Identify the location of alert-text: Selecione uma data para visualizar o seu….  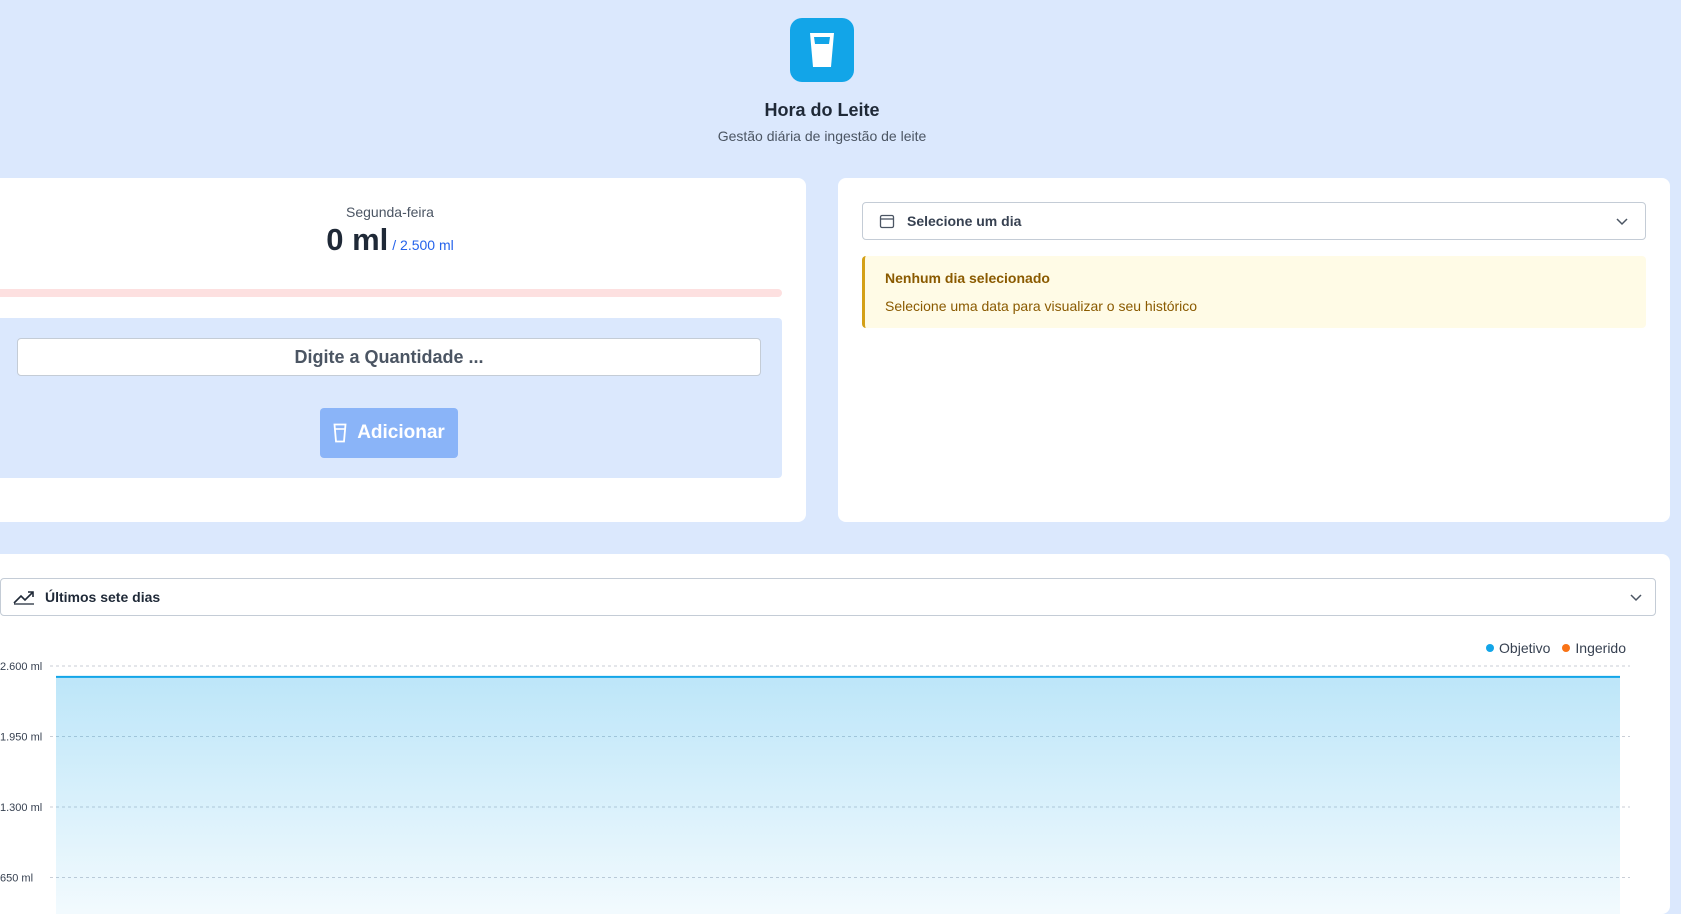
(1041, 306).